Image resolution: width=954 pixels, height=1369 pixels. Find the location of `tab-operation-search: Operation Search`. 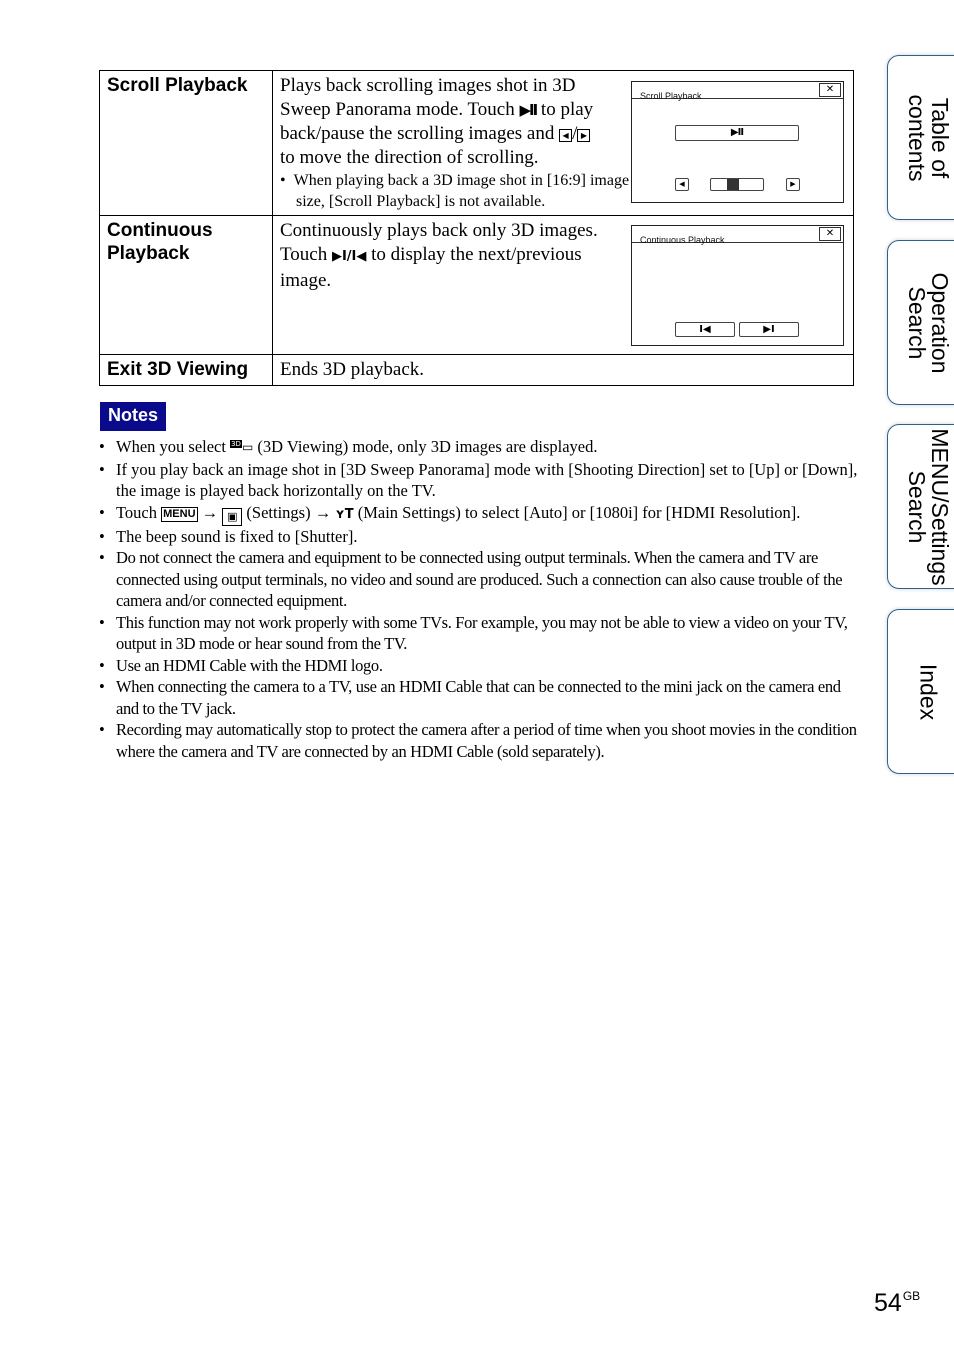

tab-operation-search: Operation Search is located at coordinates (920, 322).